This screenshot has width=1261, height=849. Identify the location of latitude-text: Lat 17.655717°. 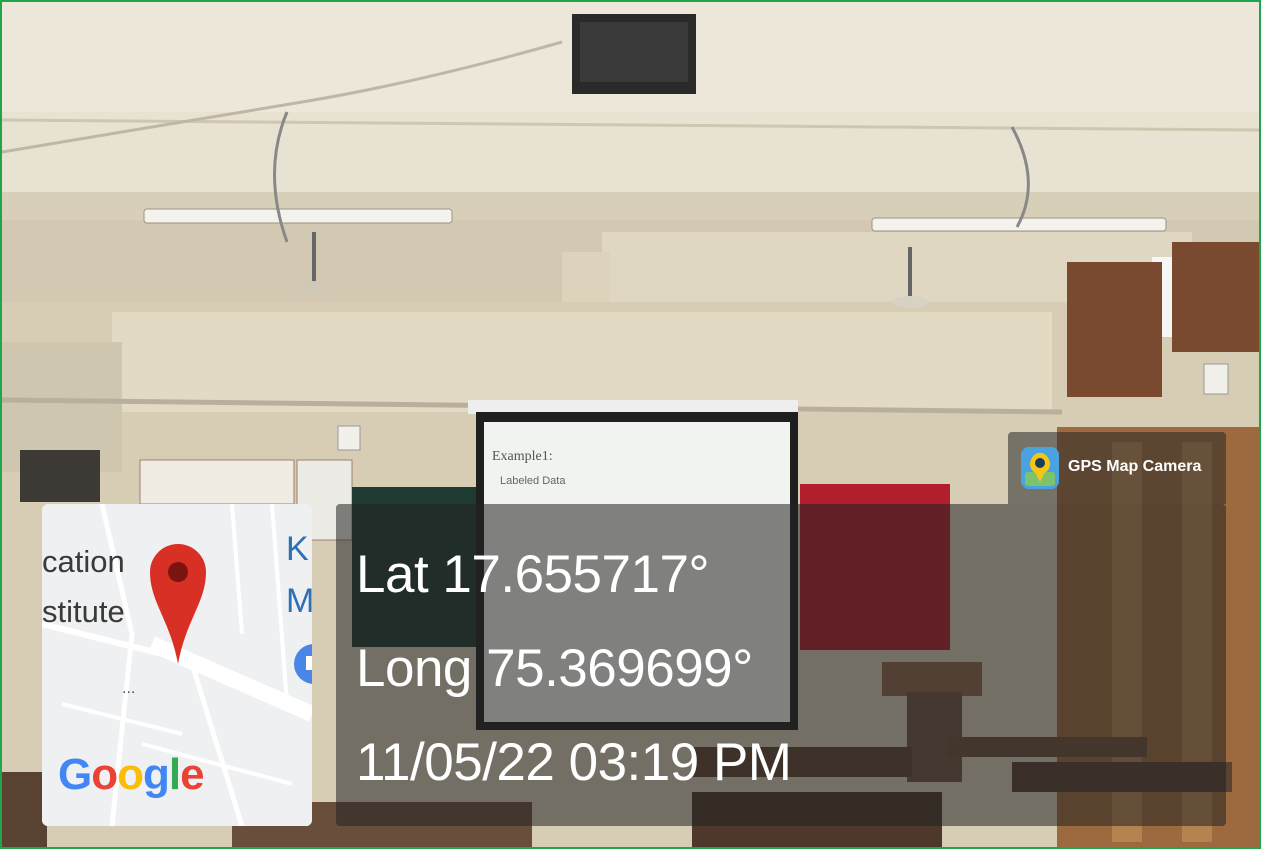
(533, 574).